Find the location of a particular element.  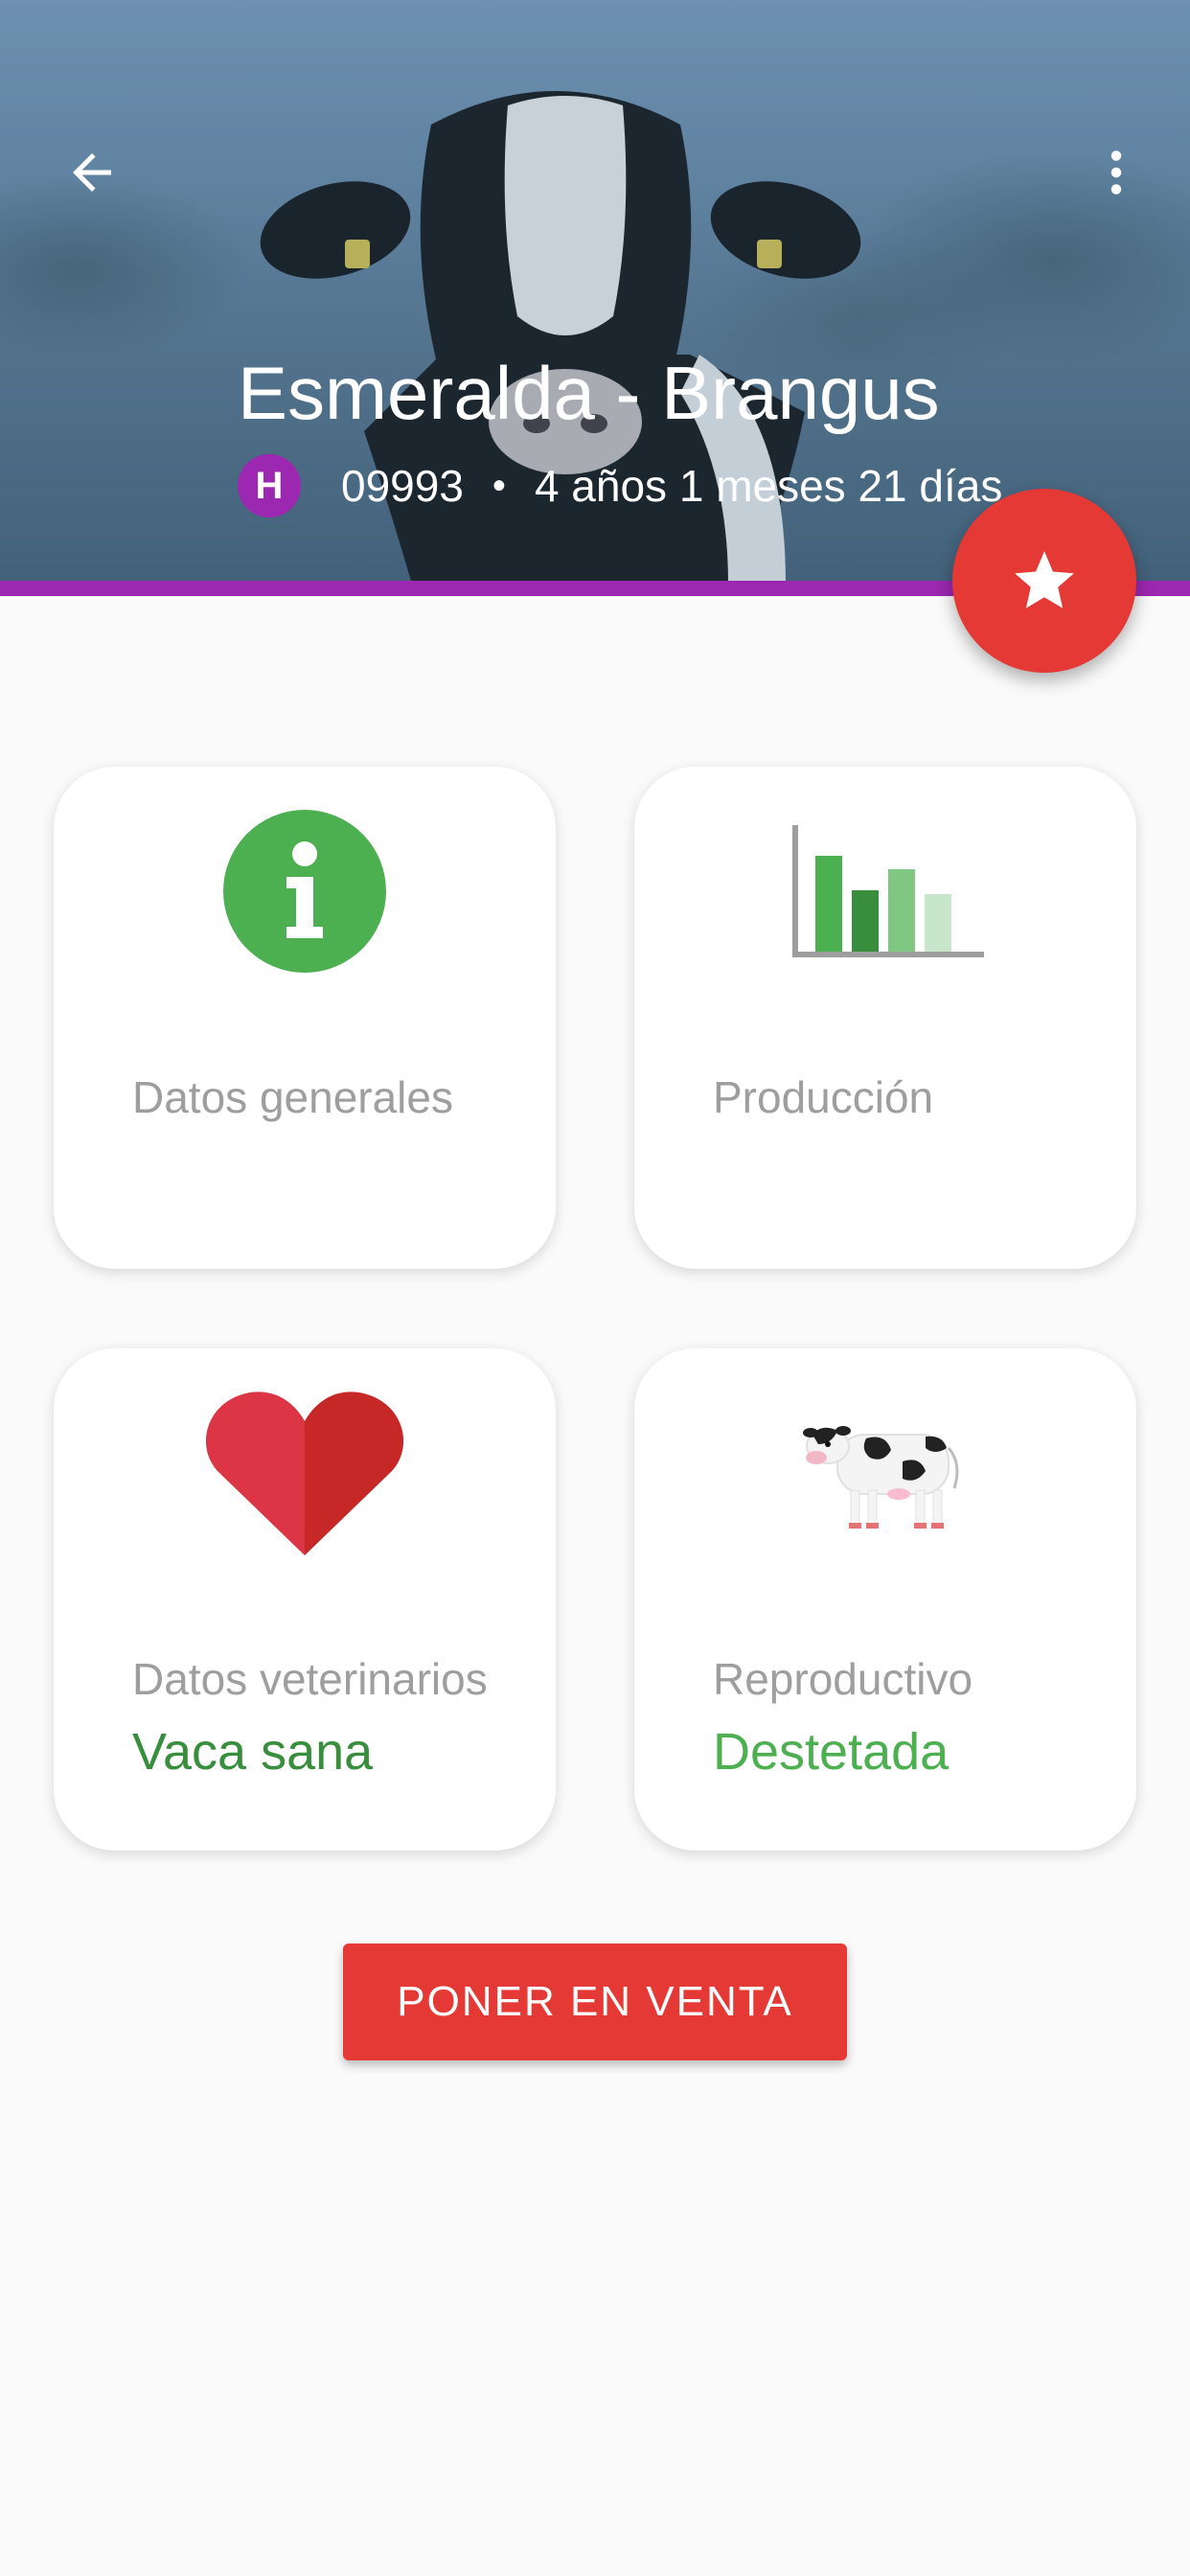

bar-chart-icon is located at coordinates (888, 891).